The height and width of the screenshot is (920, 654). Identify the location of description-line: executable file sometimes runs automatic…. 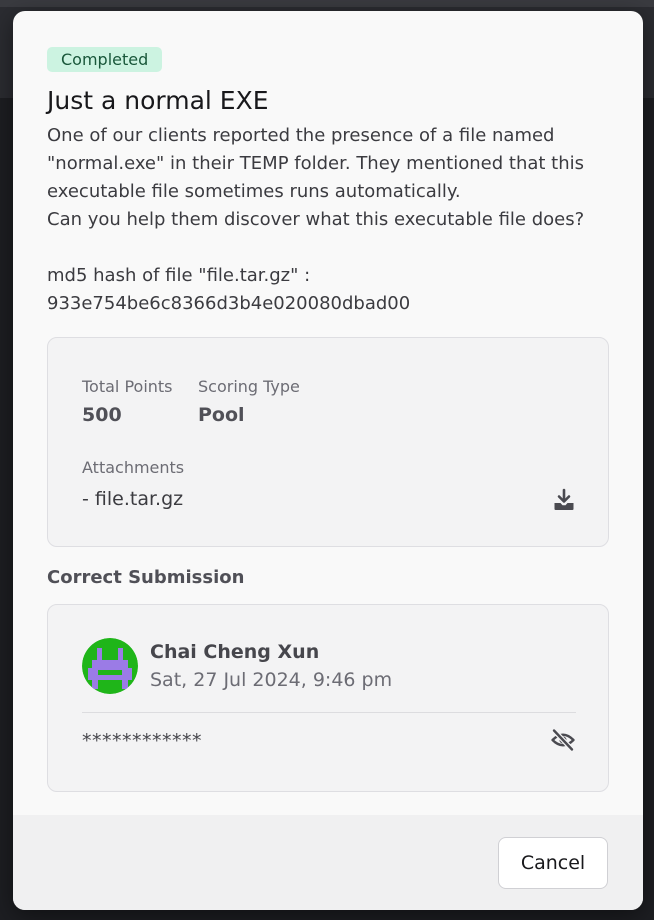
(254, 191).